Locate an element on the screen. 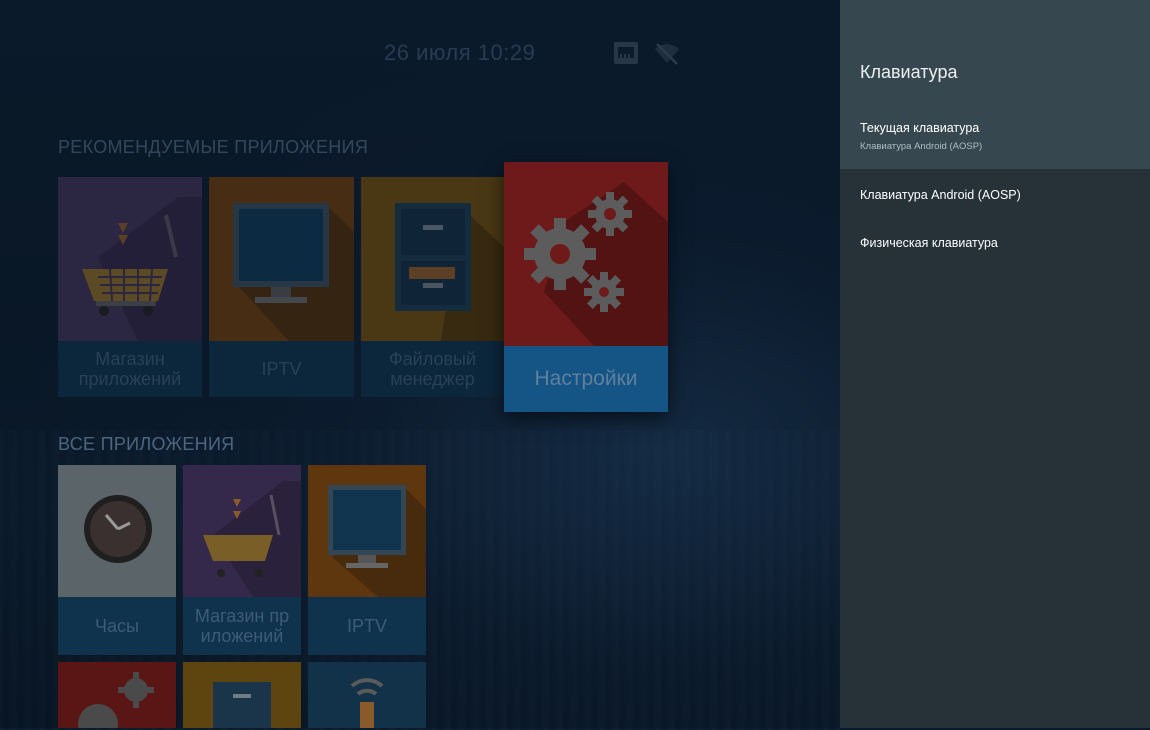  app-label: IPTV is located at coordinates (367, 626).